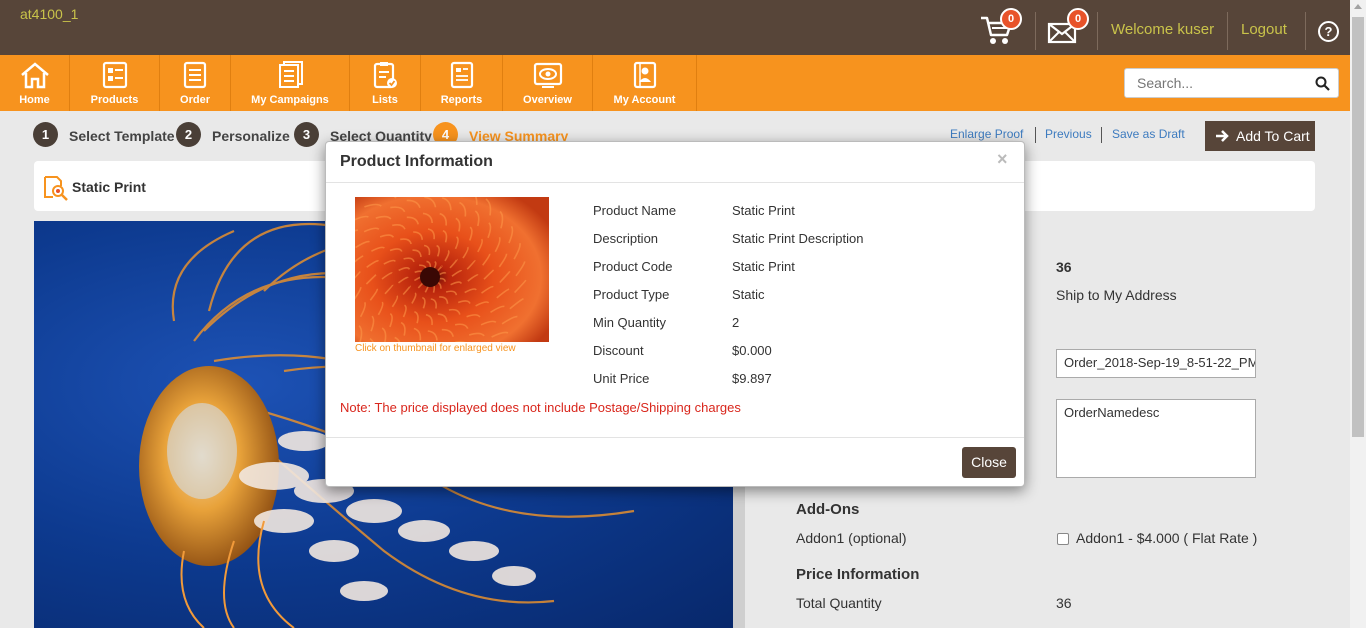 The image size is (1366, 628). What do you see at coordinates (752, 378) in the screenshot?
I see `info-value-unit-price: $9.897` at bounding box center [752, 378].